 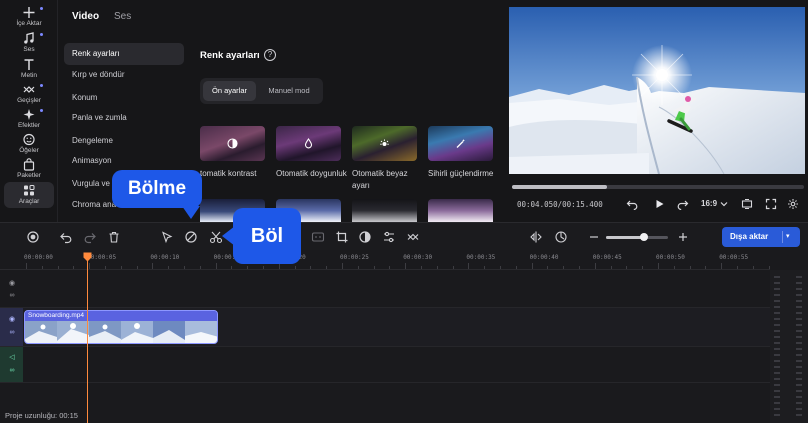 I want to click on rail-tools: Araçlar, so click(x=29, y=195).